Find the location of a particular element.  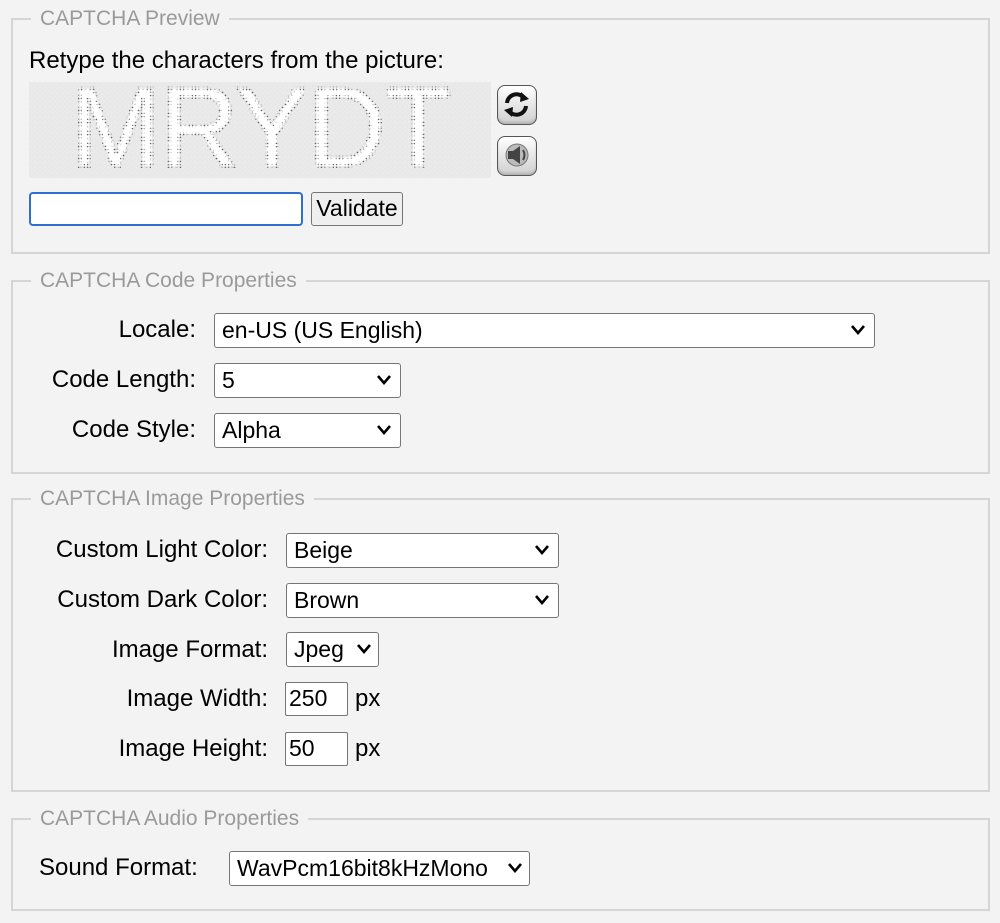

code-style-select: Alpha is located at coordinates (307, 430).